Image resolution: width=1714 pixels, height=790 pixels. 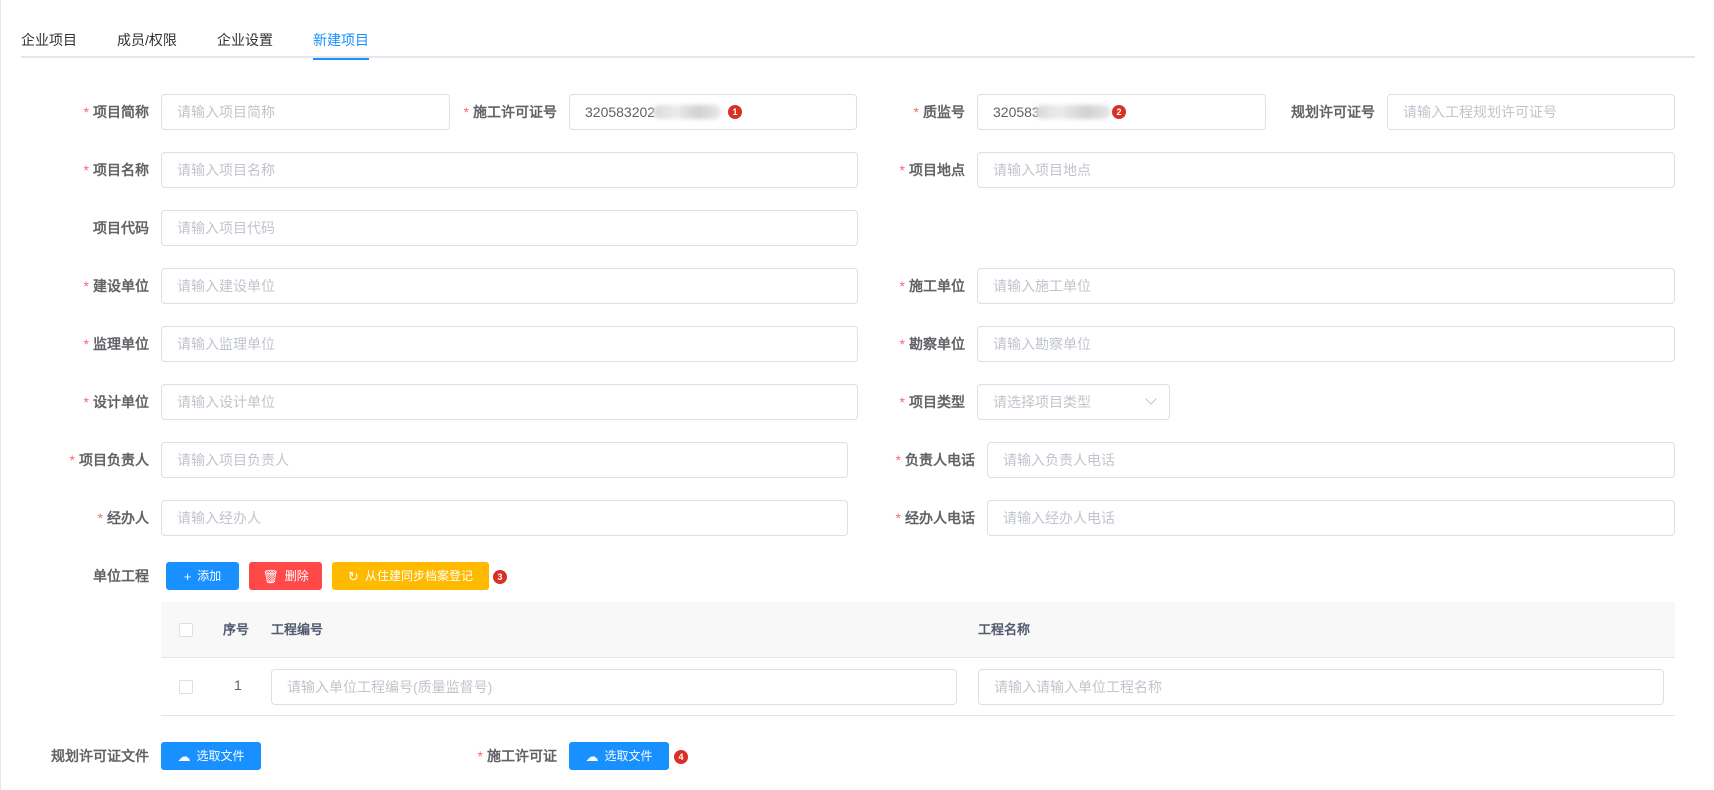 I want to click on redacted-quality-digits, so click(x=1073, y=112).